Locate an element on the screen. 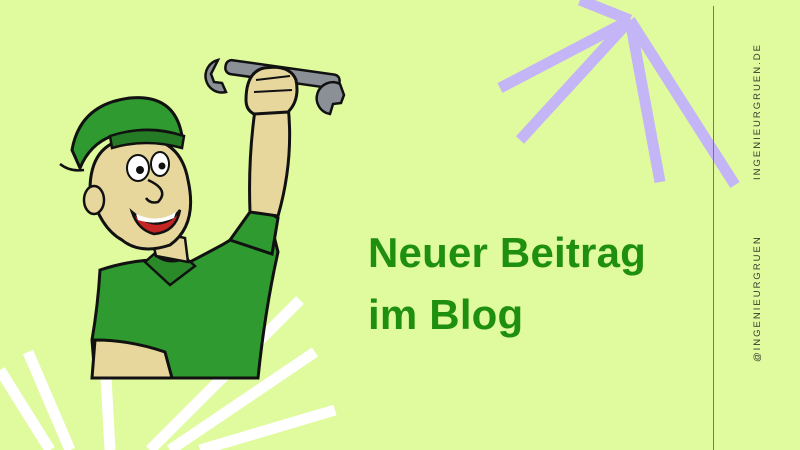 Image resolution: width=800 pixels, height=450 pixels. headline-line-2: im Blog is located at coordinates (446, 314).